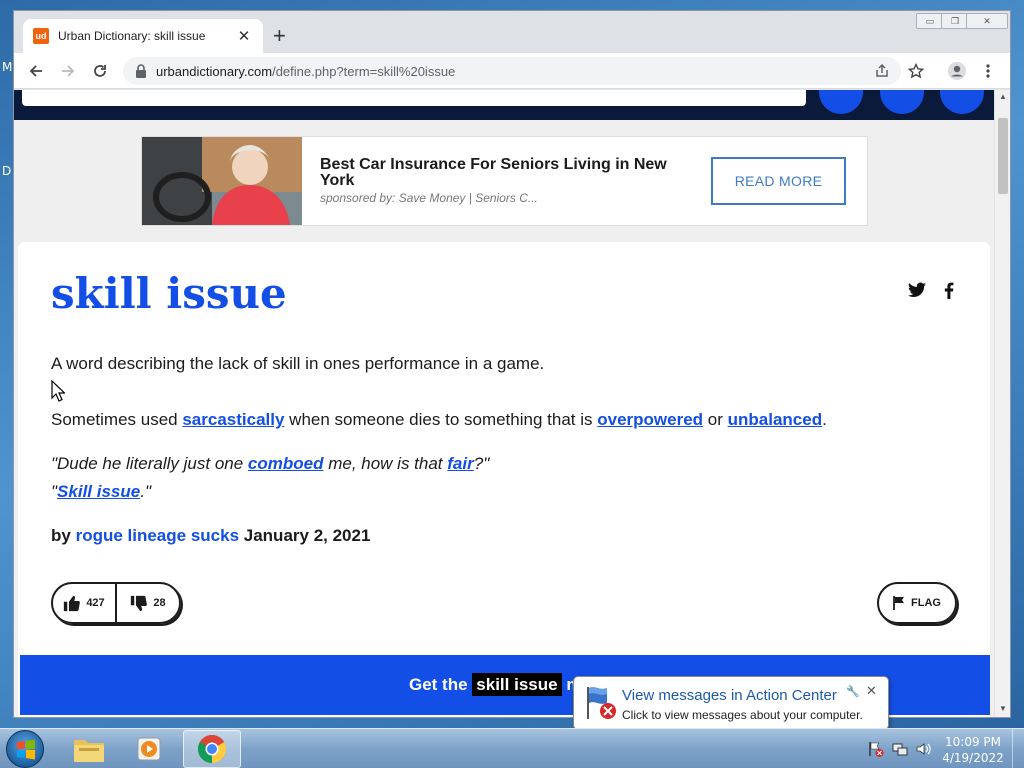  What do you see at coordinates (58, 391) in the screenshot?
I see `mouse-cursor-icon` at bounding box center [58, 391].